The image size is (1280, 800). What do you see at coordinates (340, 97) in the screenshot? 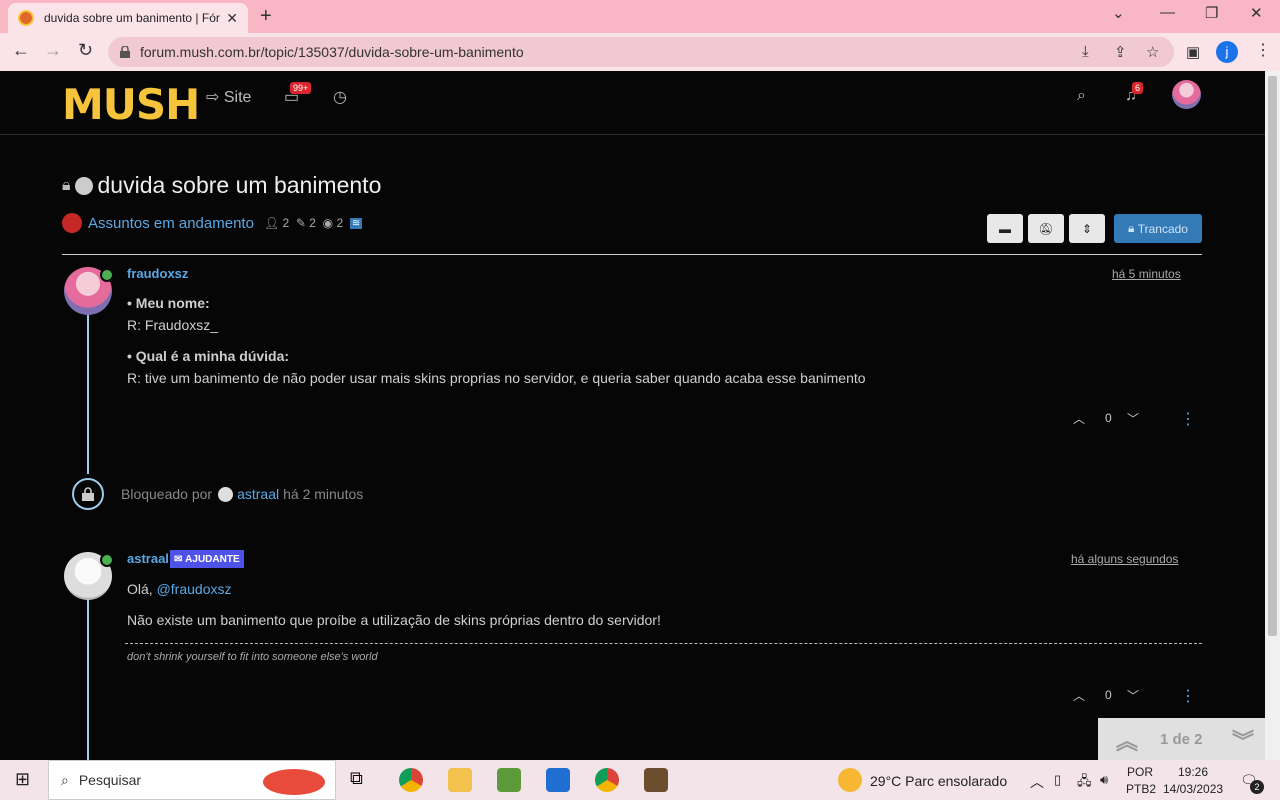
I see `recent-clock-icon: ◷` at bounding box center [340, 97].